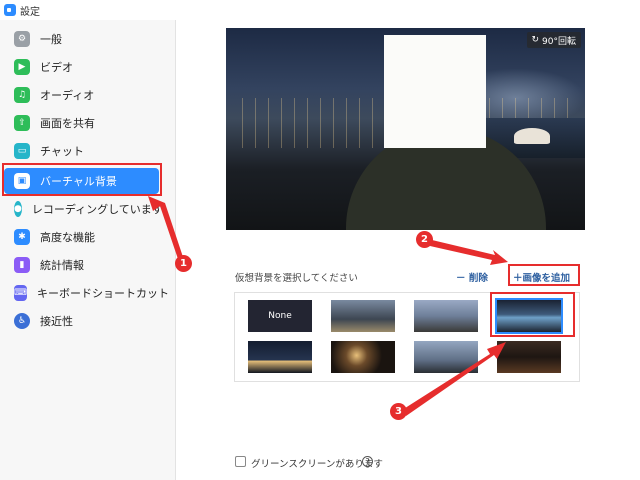 The width and height of the screenshot is (640, 480). I want to click on annotation-badge-3: 3, so click(398, 411).